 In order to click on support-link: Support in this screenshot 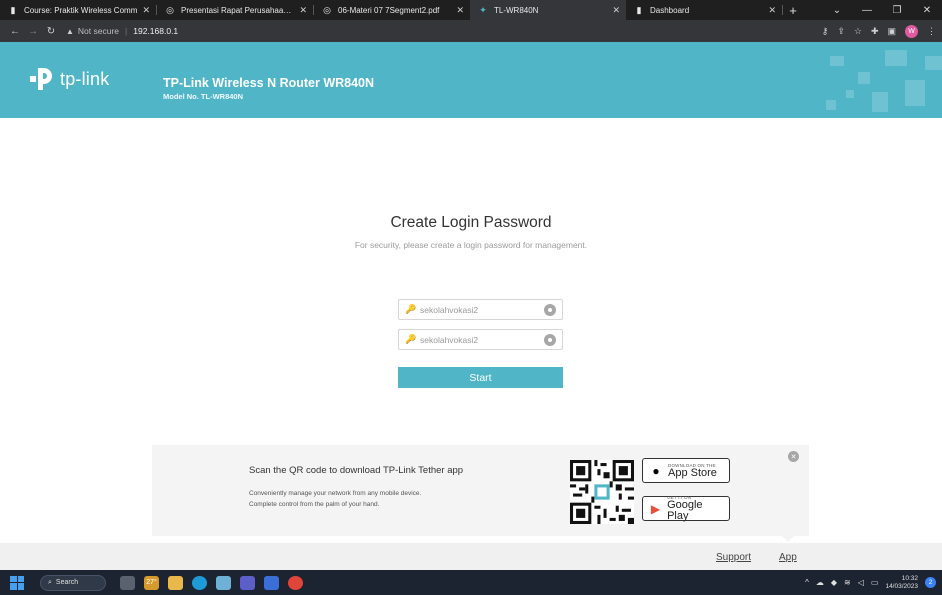, I will do `click(733, 557)`.